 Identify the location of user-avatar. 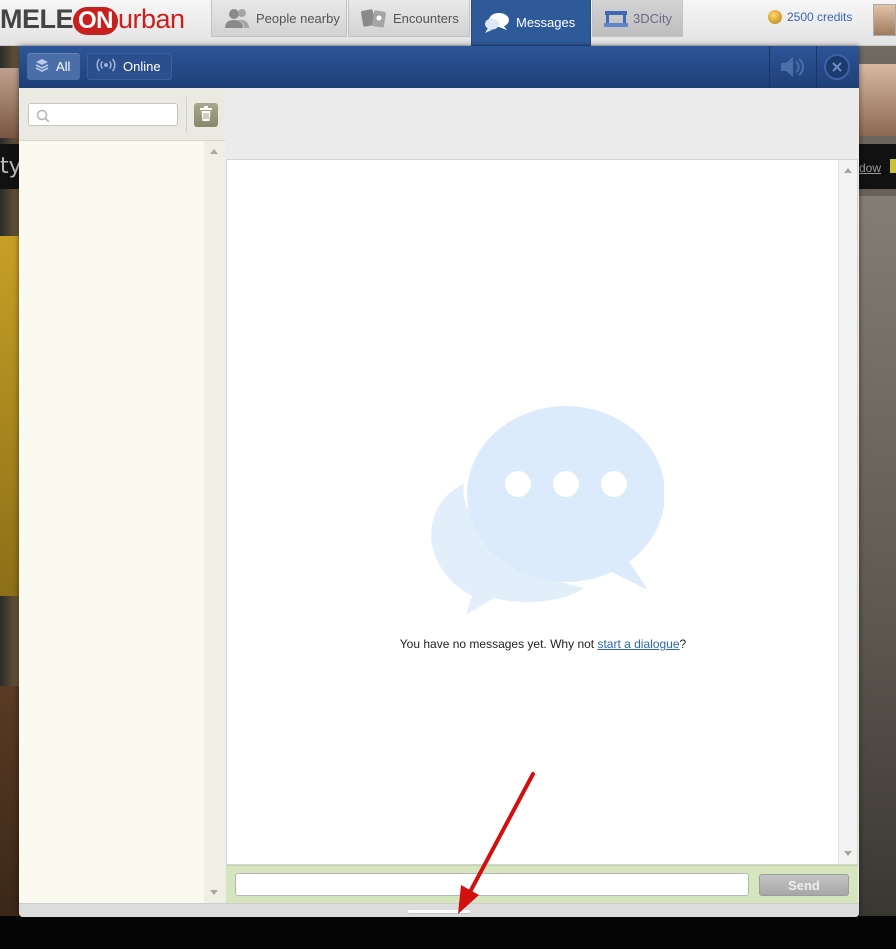
(884, 20).